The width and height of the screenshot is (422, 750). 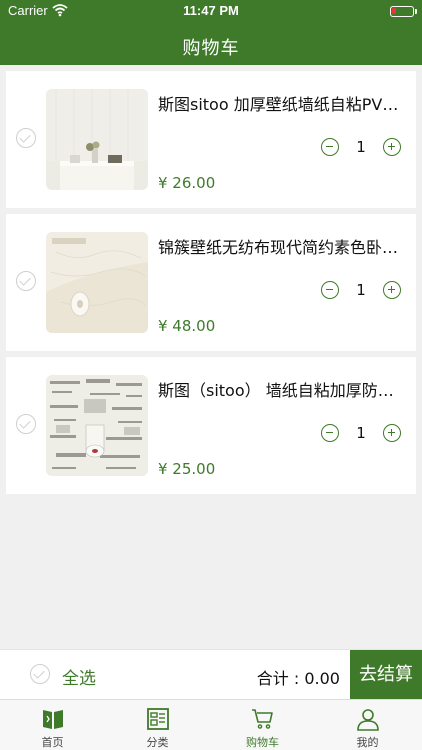 What do you see at coordinates (368, 720) in the screenshot?
I see `profile-icon` at bounding box center [368, 720].